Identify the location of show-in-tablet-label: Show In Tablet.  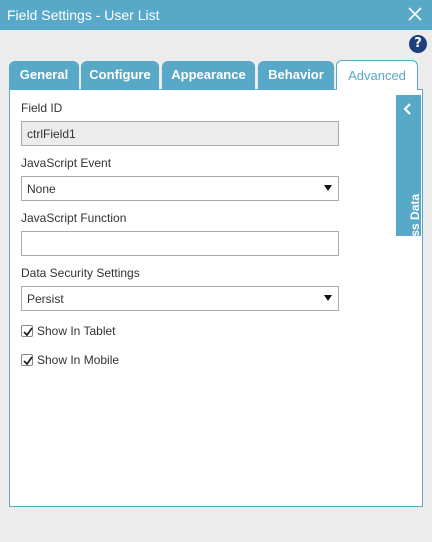
(76, 331).